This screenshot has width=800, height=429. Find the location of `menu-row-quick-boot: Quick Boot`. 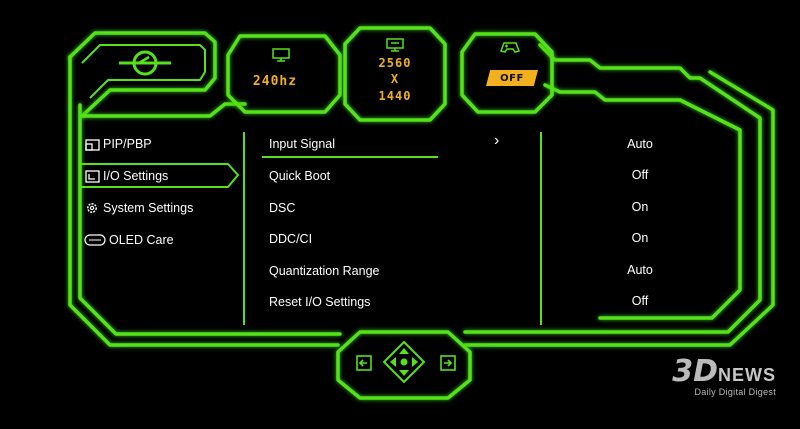

menu-row-quick-boot: Quick Boot is located at coordinates (299, 176).